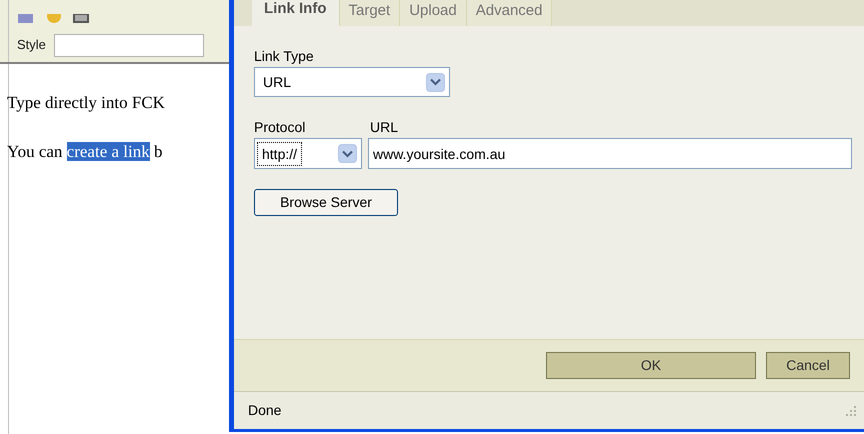 Image resolution: width=864 pixels, height=434 pixels. I want to click on dialog-button: OK, so click(651, 365).